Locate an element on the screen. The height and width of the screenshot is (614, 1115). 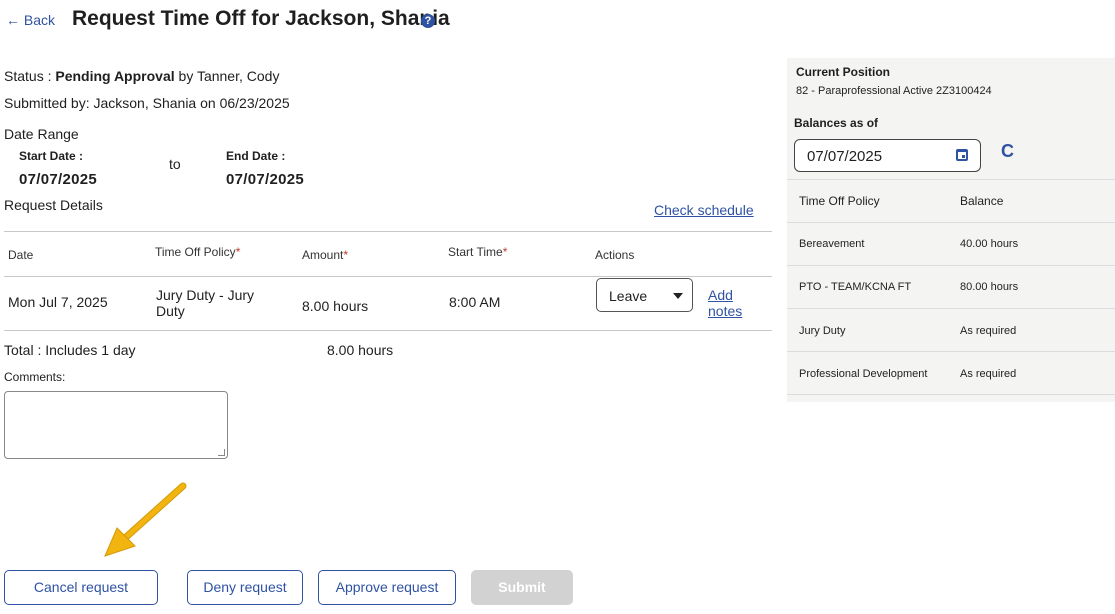
row-start-time: 8:00 AM is located at coordinates (475, 302).